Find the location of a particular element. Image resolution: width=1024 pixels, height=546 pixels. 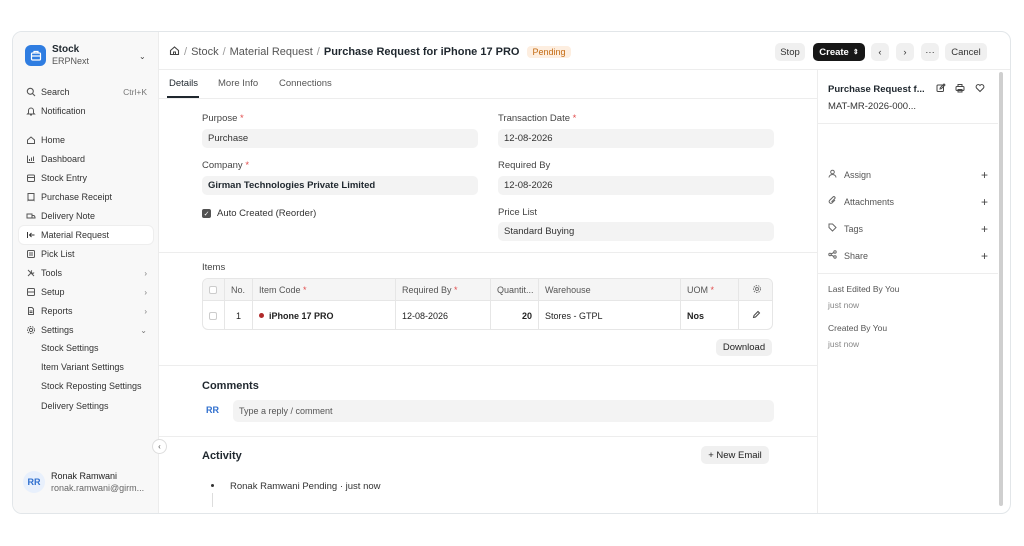

row-no: 1 is located at coordinates (239, 315).